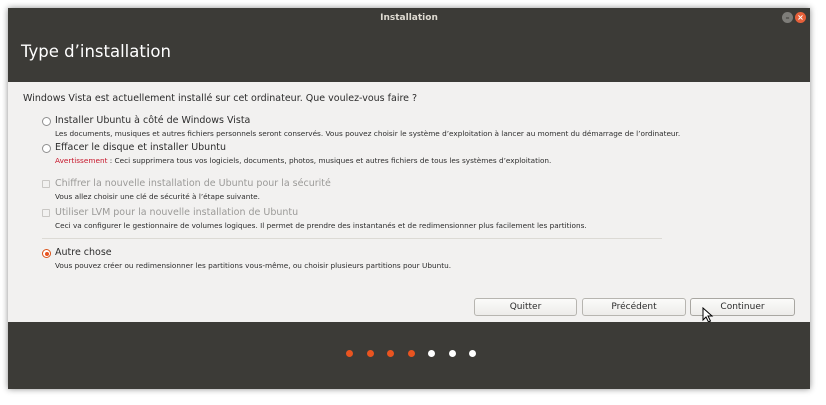  I want to click on page-title: Type d’installation, so click(96, 51).